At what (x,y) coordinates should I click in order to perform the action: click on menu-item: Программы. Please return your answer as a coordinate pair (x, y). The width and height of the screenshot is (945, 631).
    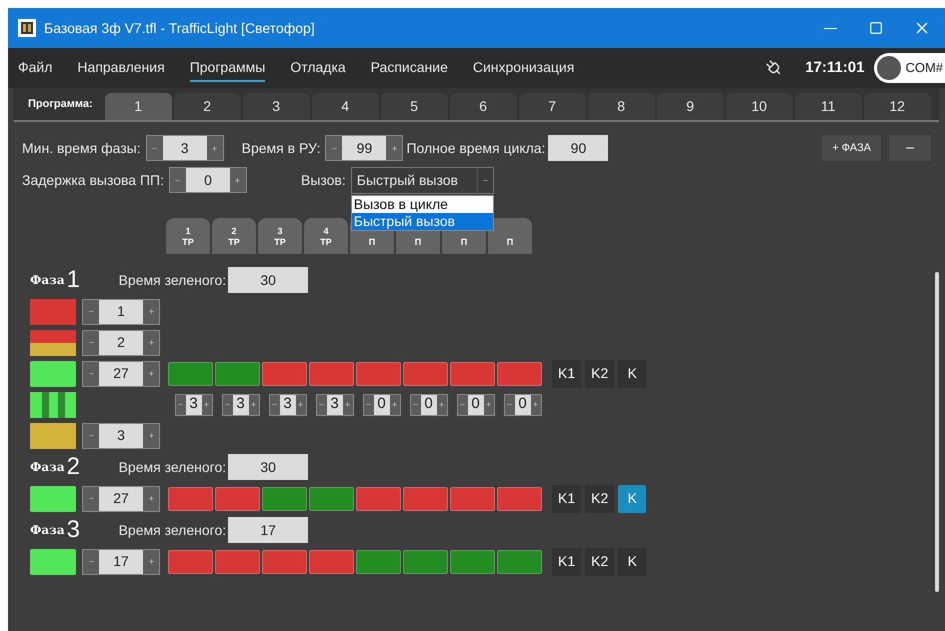
    Looking at the image, I should click on (228, 68).